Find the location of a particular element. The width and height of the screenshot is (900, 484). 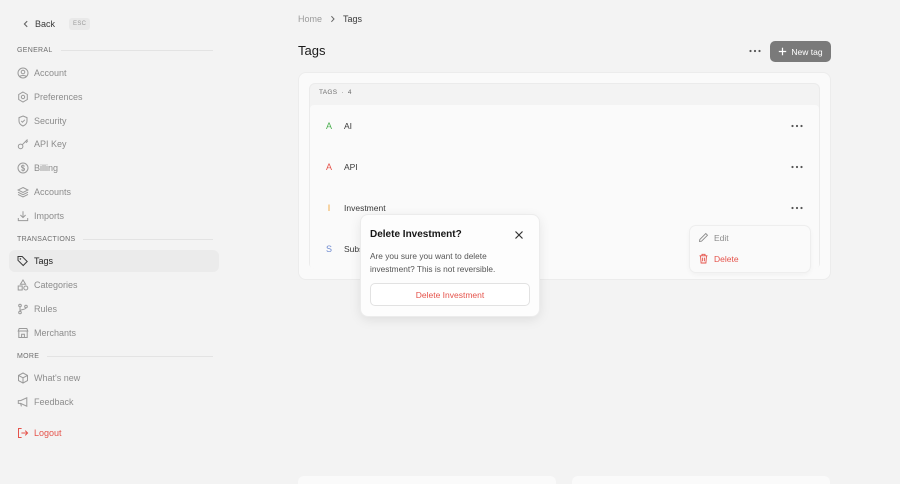

section-transactions: TRANSACTIONS is located at coordinates (115, 239).